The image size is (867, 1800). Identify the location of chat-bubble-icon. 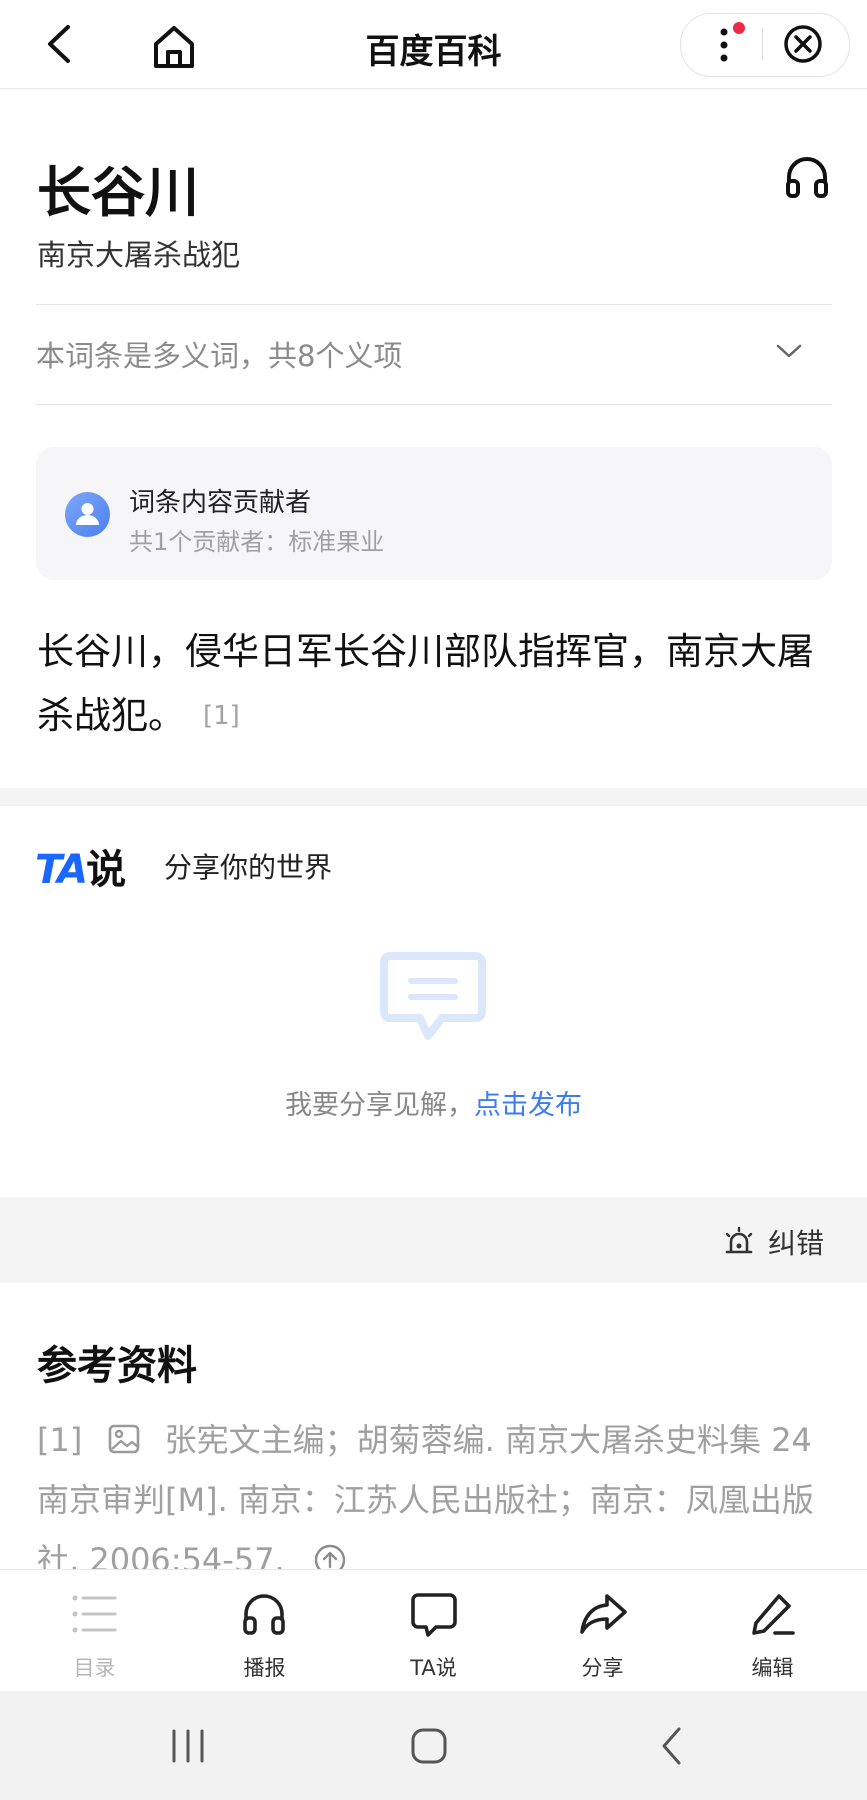
(434, 1617).